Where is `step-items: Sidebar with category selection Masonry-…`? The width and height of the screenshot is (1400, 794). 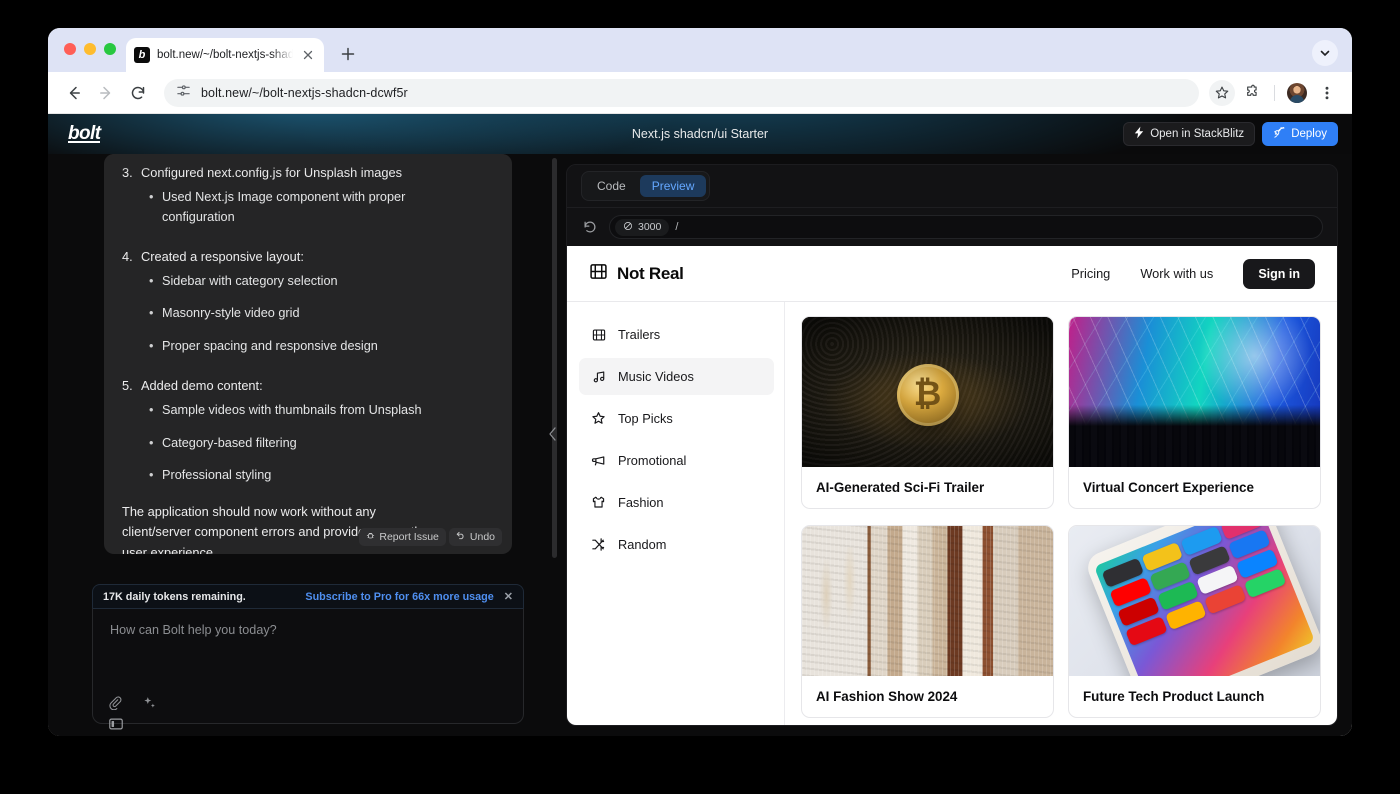 step-items: Sidebar with category selection Masonry-… is located at coordinates (321, 314).